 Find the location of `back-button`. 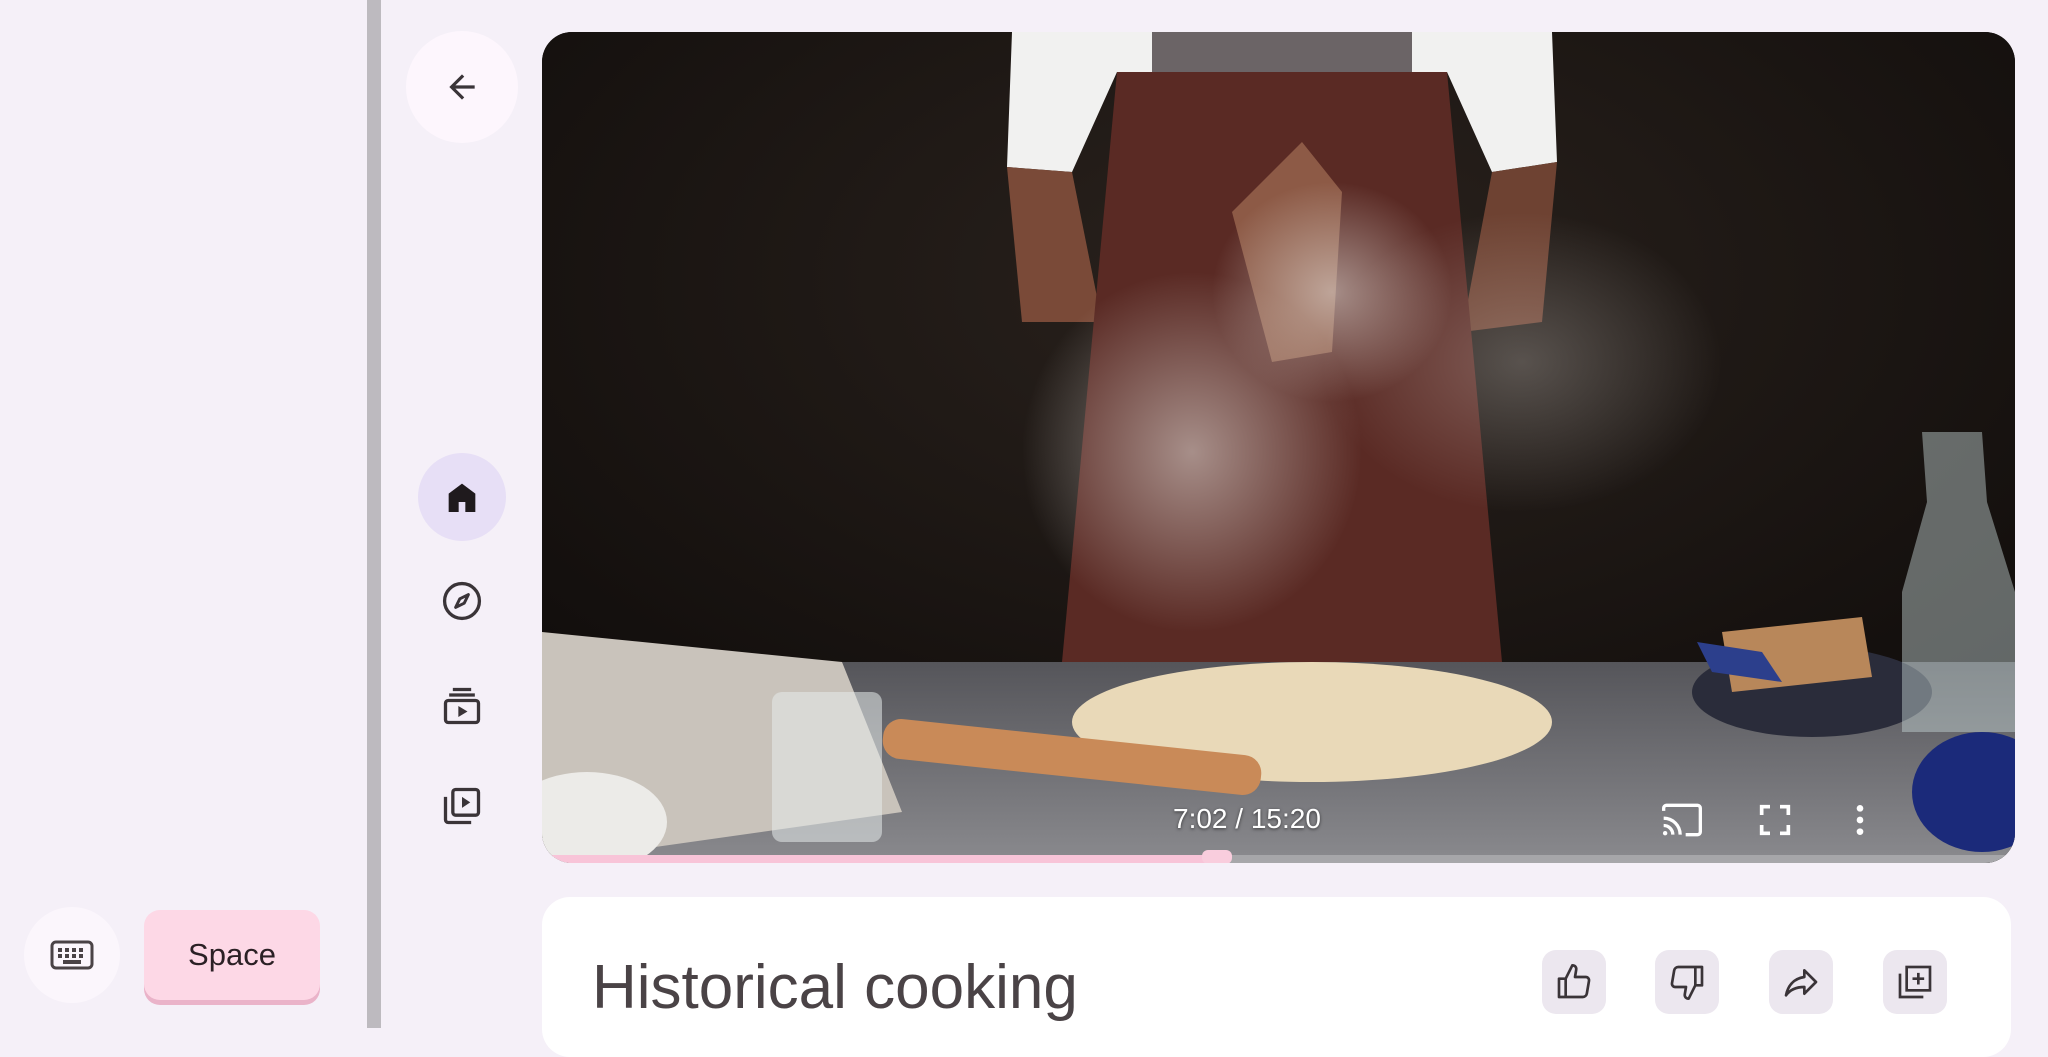

back-button is located at coordinates (462, 87).